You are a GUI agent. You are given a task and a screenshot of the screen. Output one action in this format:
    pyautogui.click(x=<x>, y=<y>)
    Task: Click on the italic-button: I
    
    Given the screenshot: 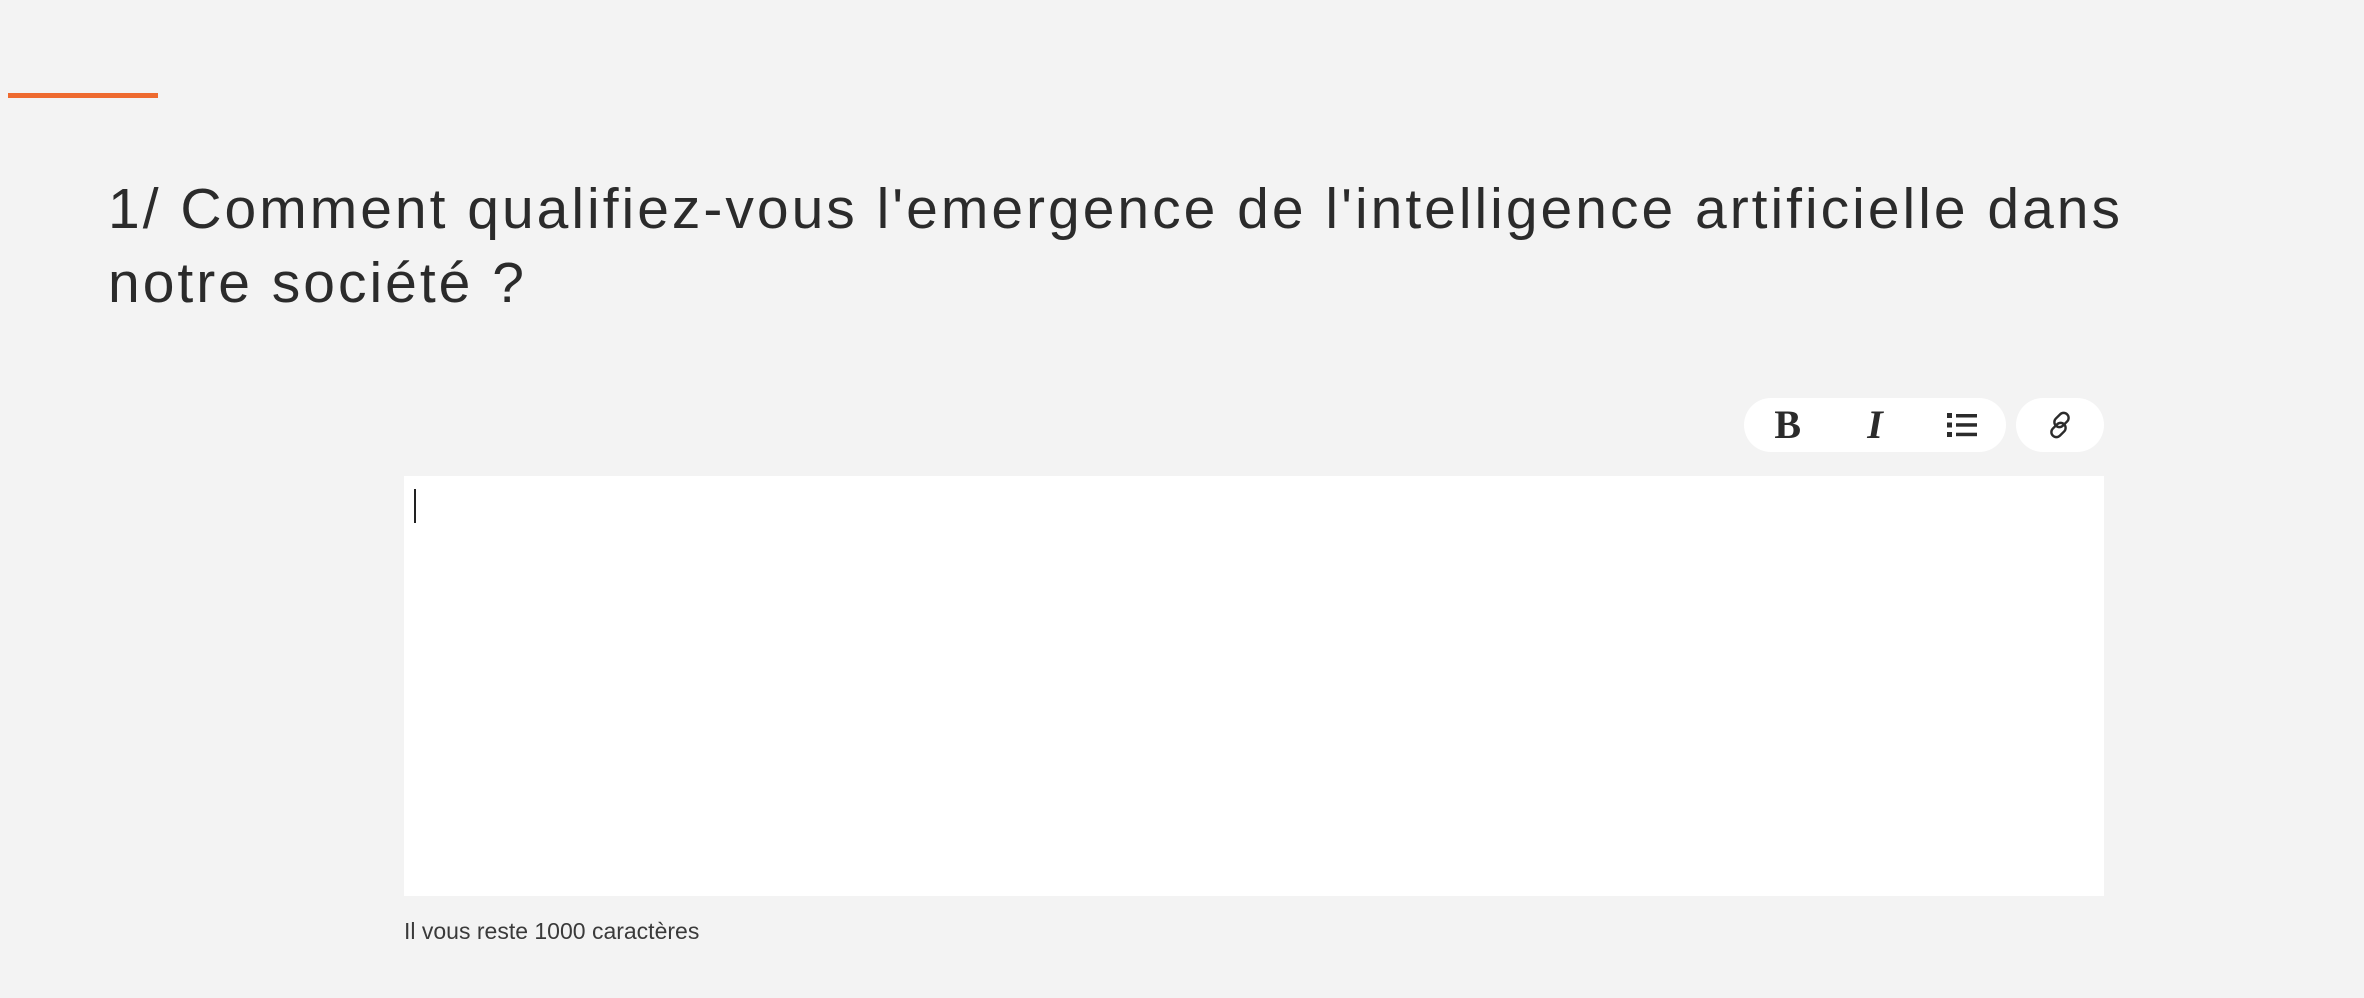 What is the action you would take?
    pyautogui.click(x=1874, y=425)
    